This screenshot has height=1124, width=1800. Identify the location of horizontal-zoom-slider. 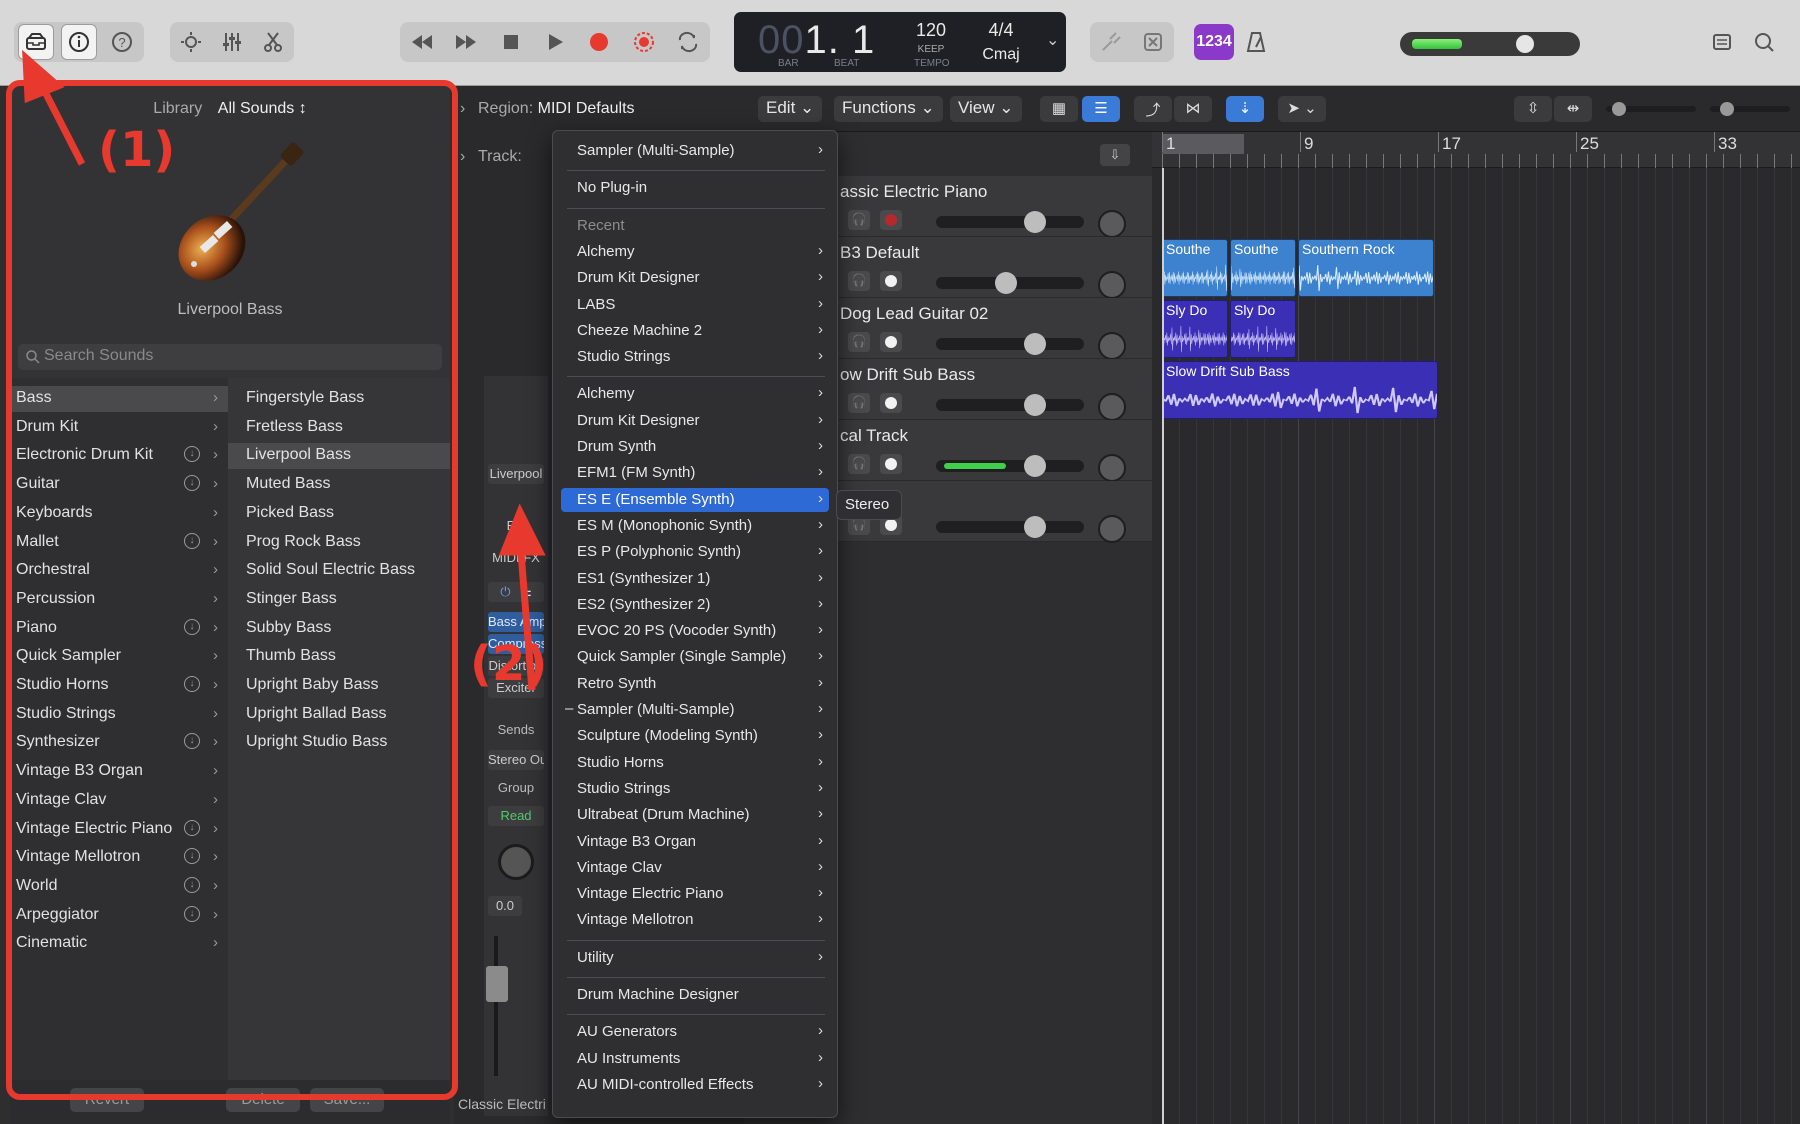
(1750, 109).